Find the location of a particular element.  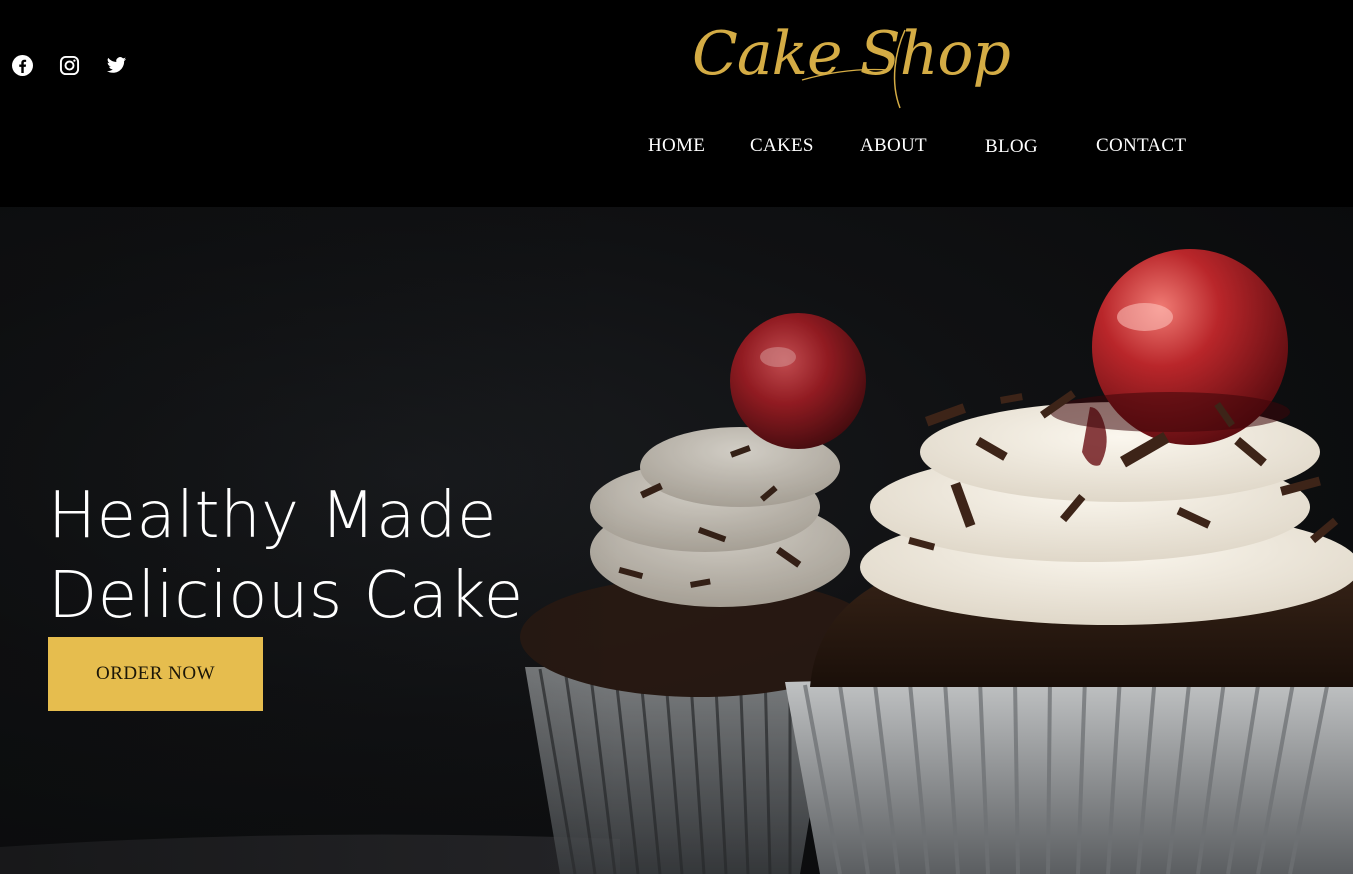

social-links is located at coordinates (69, 65).